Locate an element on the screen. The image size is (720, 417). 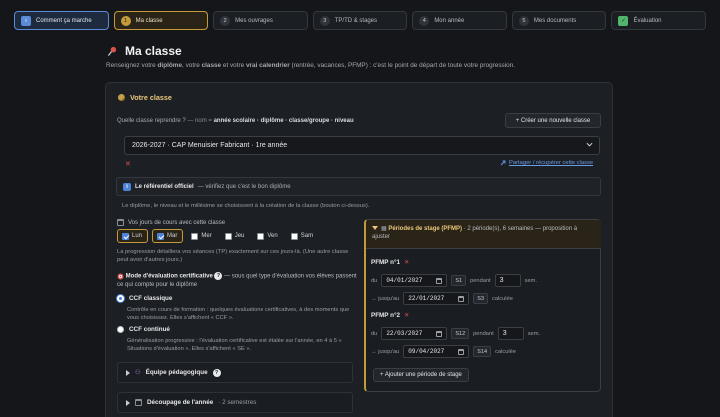
pfmp-2-title: PFMP n°2 ✕ is located at coordinates (390, 315).